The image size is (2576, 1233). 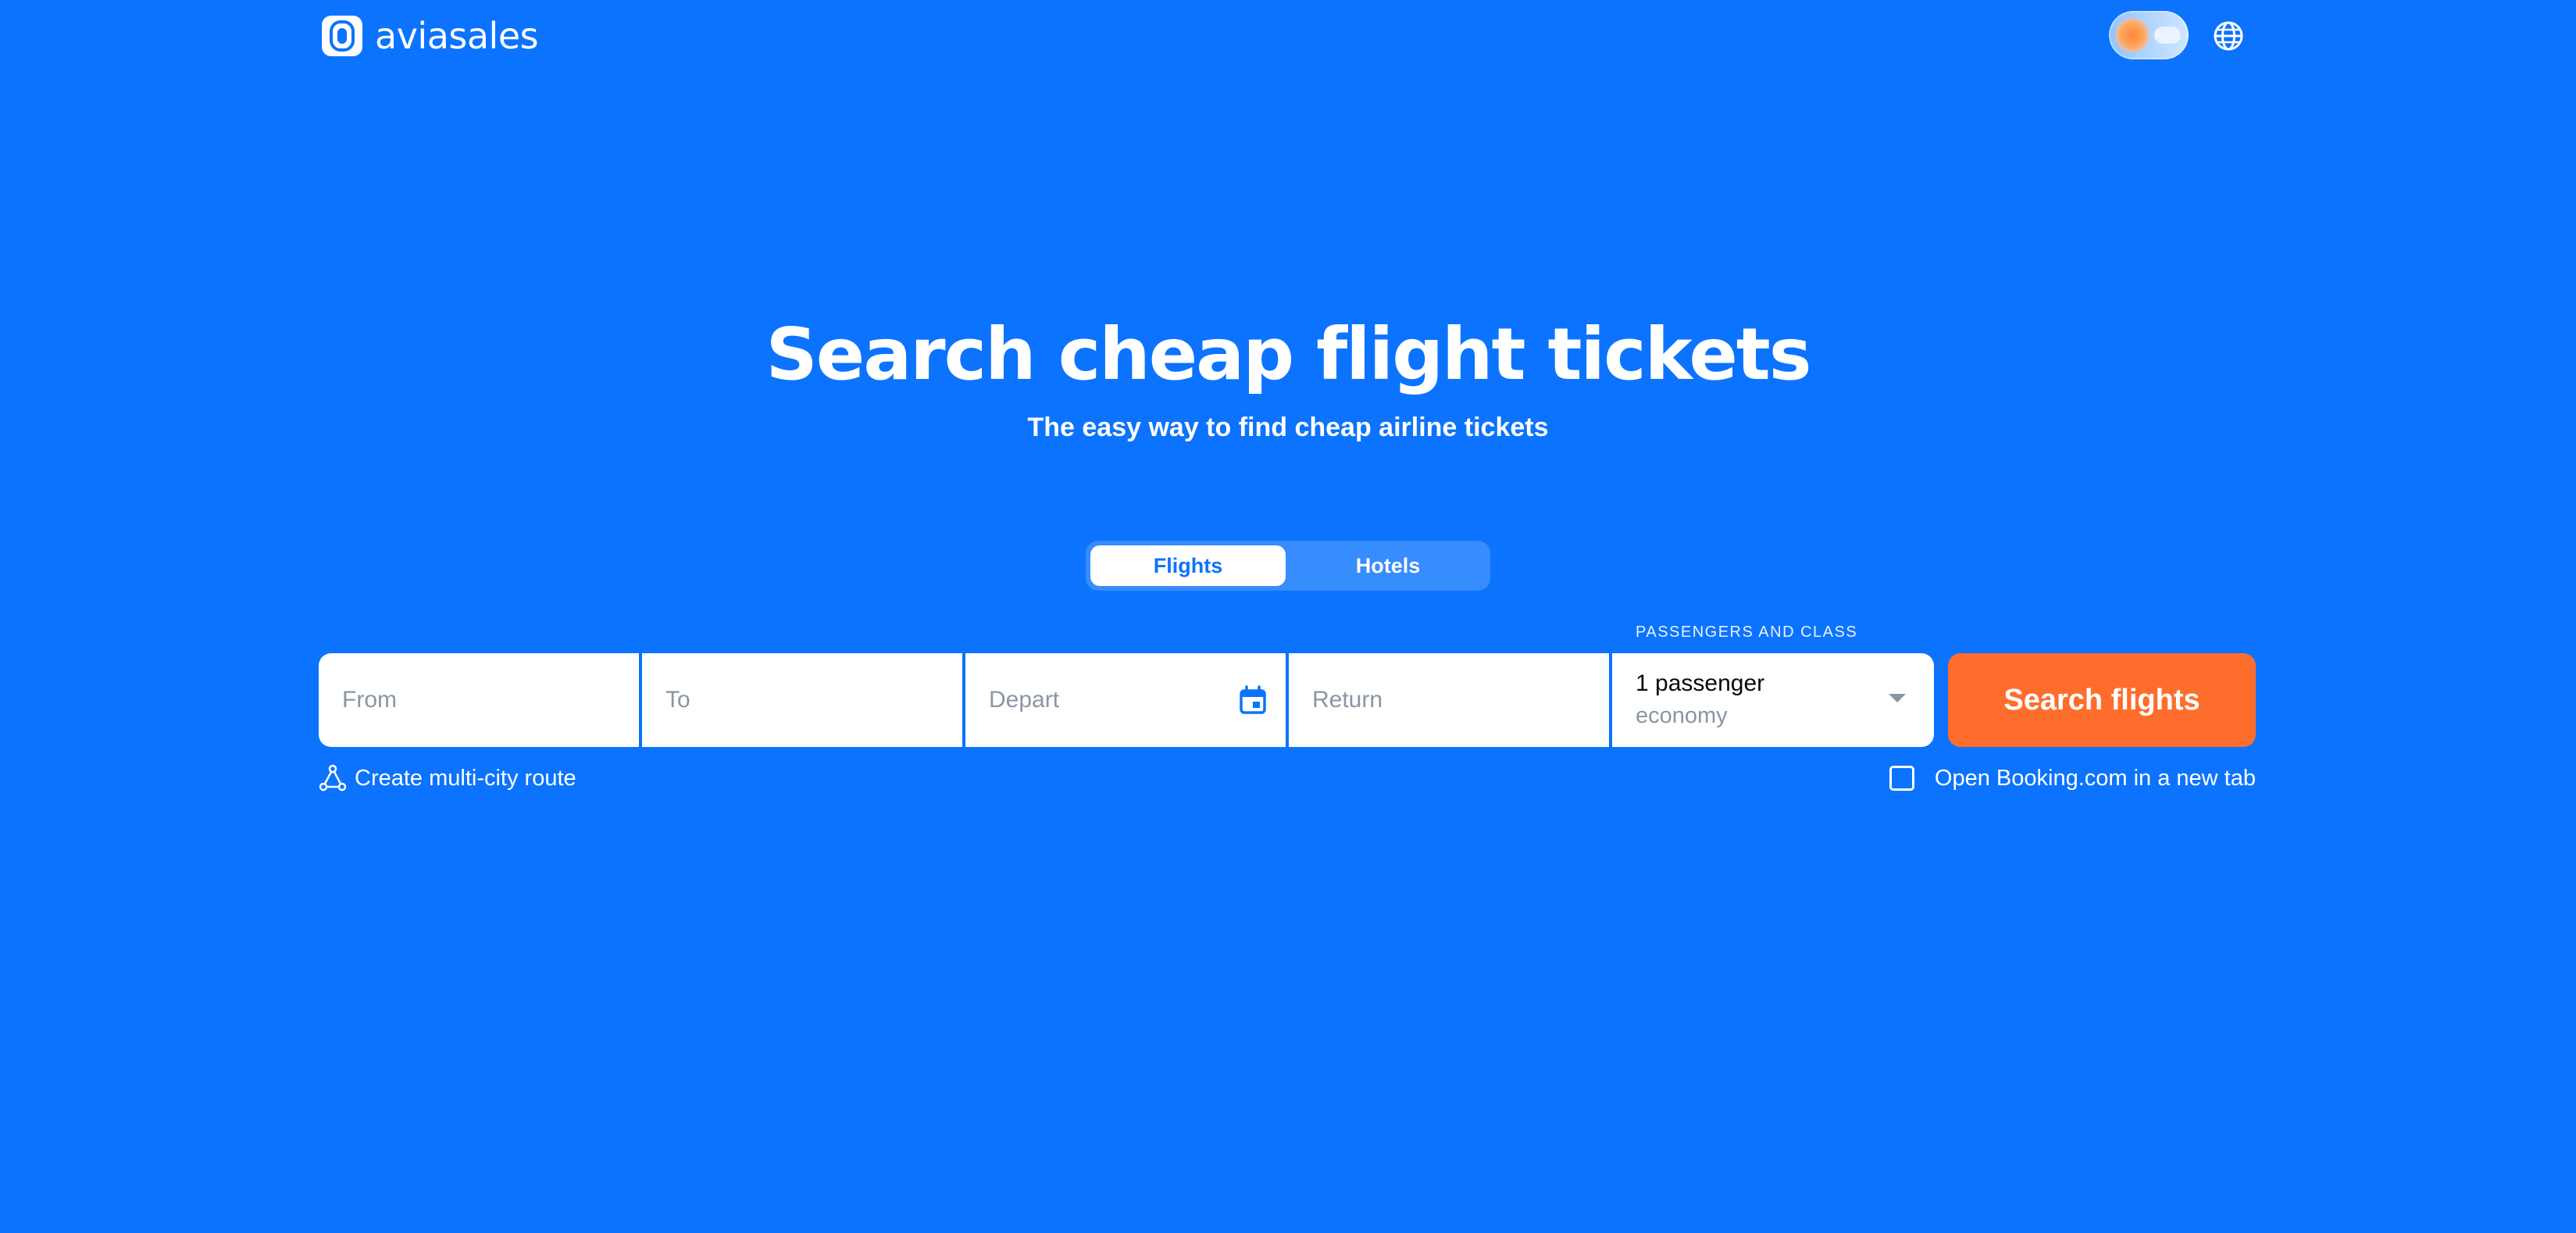 I want to click on open-booking-label: Open Booking.com in a new tab, so click(x=2095, y=778).